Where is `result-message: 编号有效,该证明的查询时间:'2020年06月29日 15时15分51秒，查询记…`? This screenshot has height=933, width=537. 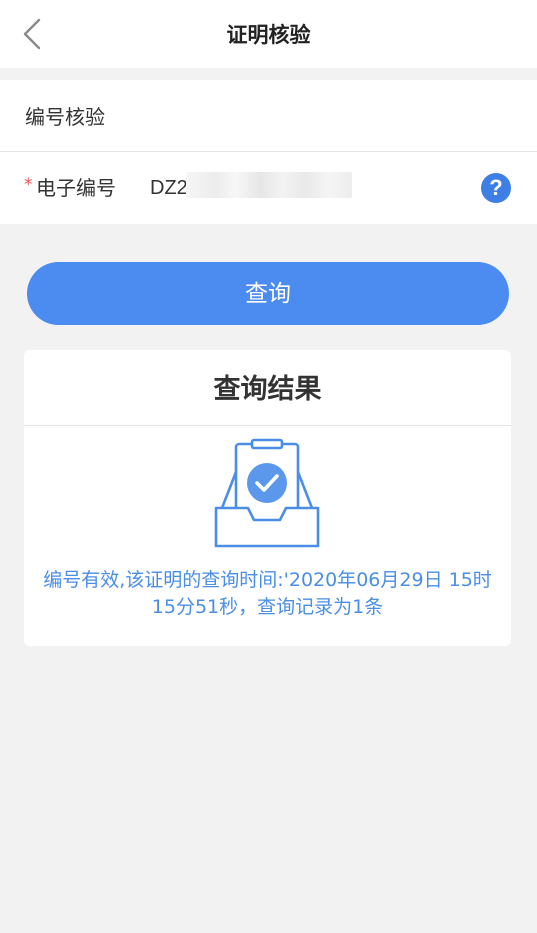 result-message: 编号有效,该证明的查询时间:'2020年06月29日 15时15分51秒，查询记… is located at coordinates (267, 593).